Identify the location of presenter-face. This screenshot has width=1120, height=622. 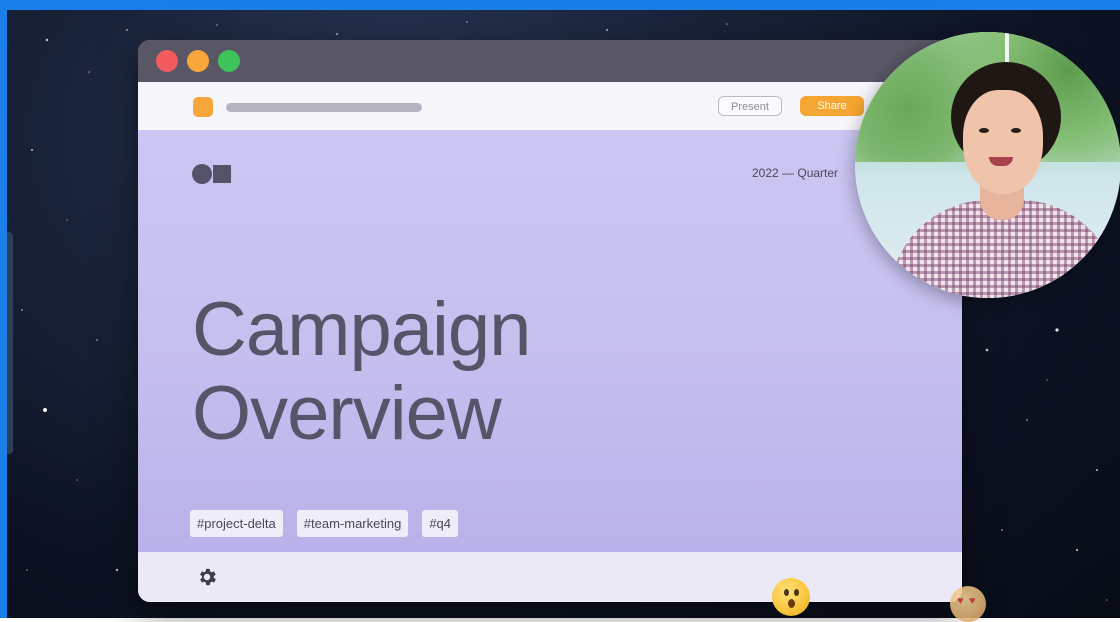
(1003, 142).